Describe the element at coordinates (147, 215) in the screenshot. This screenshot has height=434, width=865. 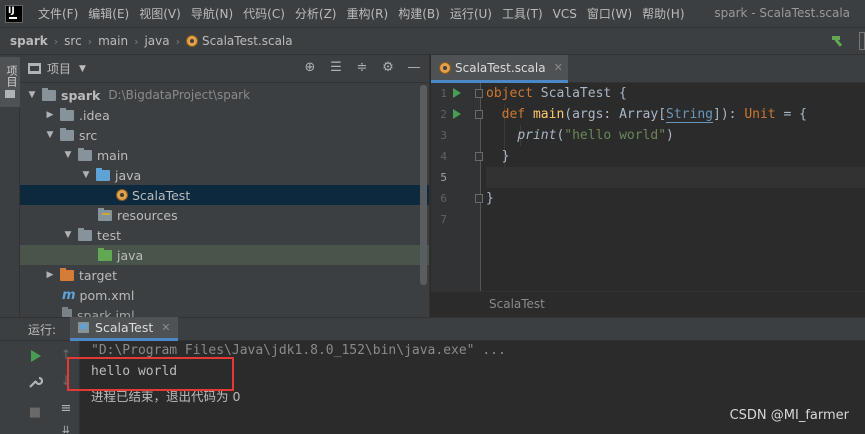
I see `tree-item-label: resources` at that location.